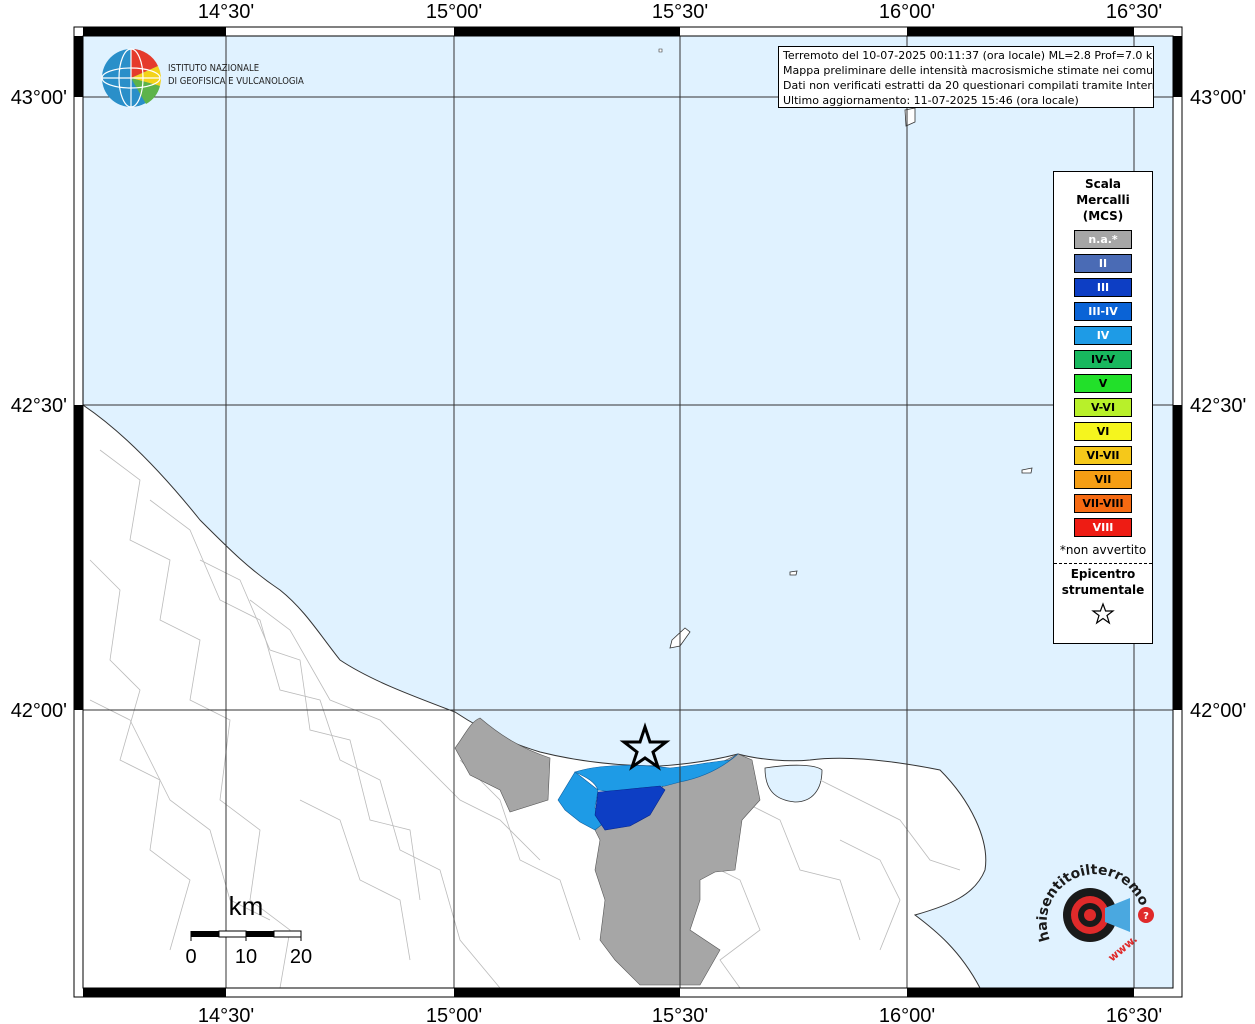 The image size is (1255, 1024). Describe the element at coordinates (1103, 582) in the screenshot. I see `legend-epicenter-label: Epicentro strumentale` at that location.